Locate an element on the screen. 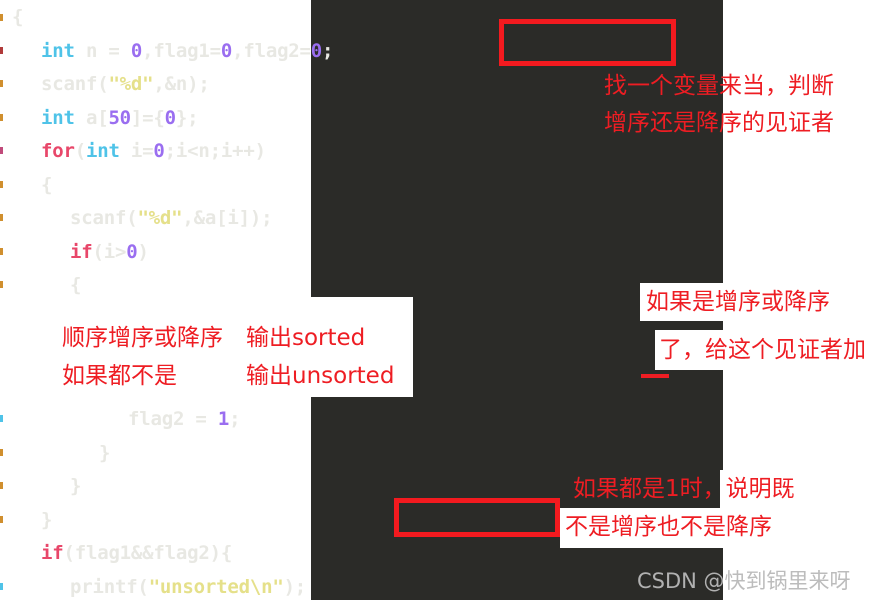 Image resolution: width=882 pixels, height=600 pixels. annotation-top-right-line1: 找一个变量来当，判断 is located at coordinates (719, 86).